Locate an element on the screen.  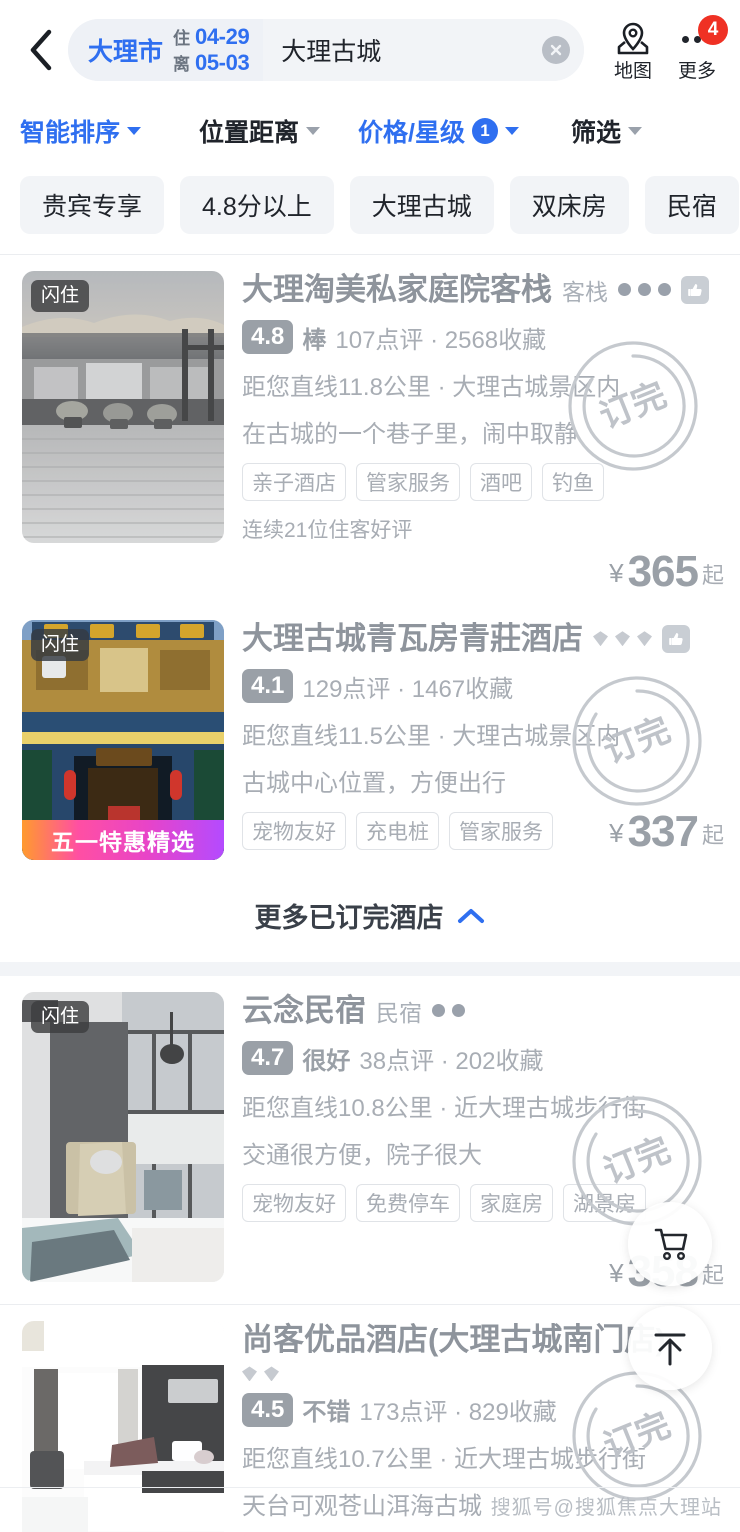
date-range: 住 04-29 离 05-03 is located at coordinates (211, 49).